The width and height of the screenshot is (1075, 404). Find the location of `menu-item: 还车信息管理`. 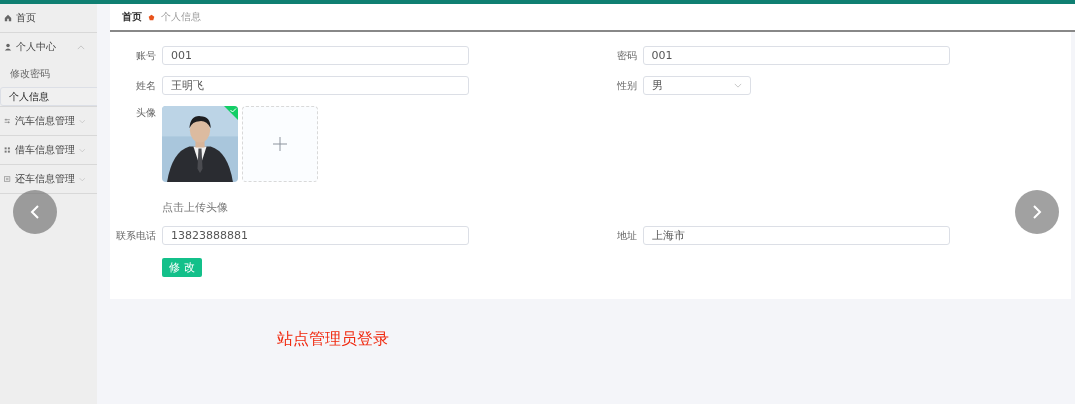

menu-item: 还车信息管理 is located at coordinates (48, 179).